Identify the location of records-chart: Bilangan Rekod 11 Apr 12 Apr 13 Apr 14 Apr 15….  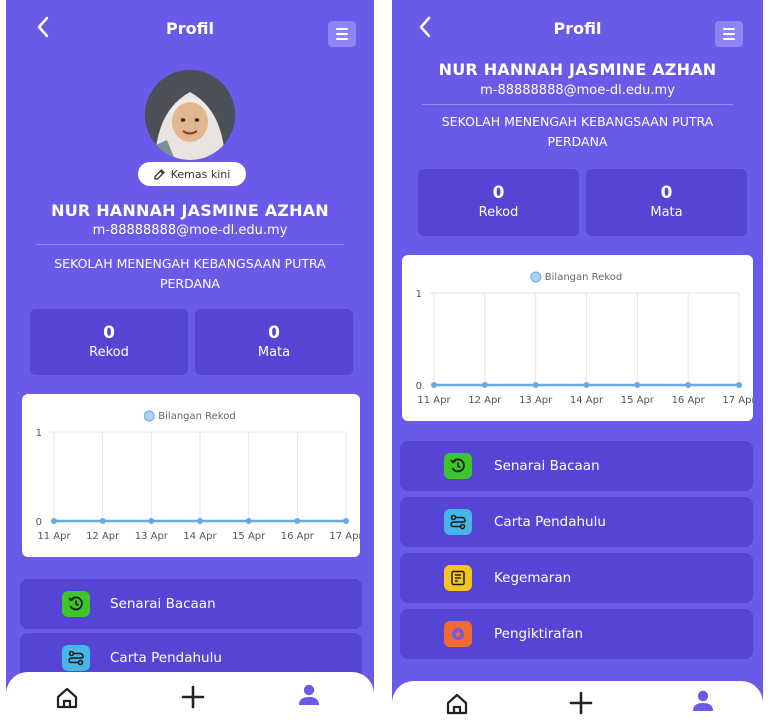
(577, 338).